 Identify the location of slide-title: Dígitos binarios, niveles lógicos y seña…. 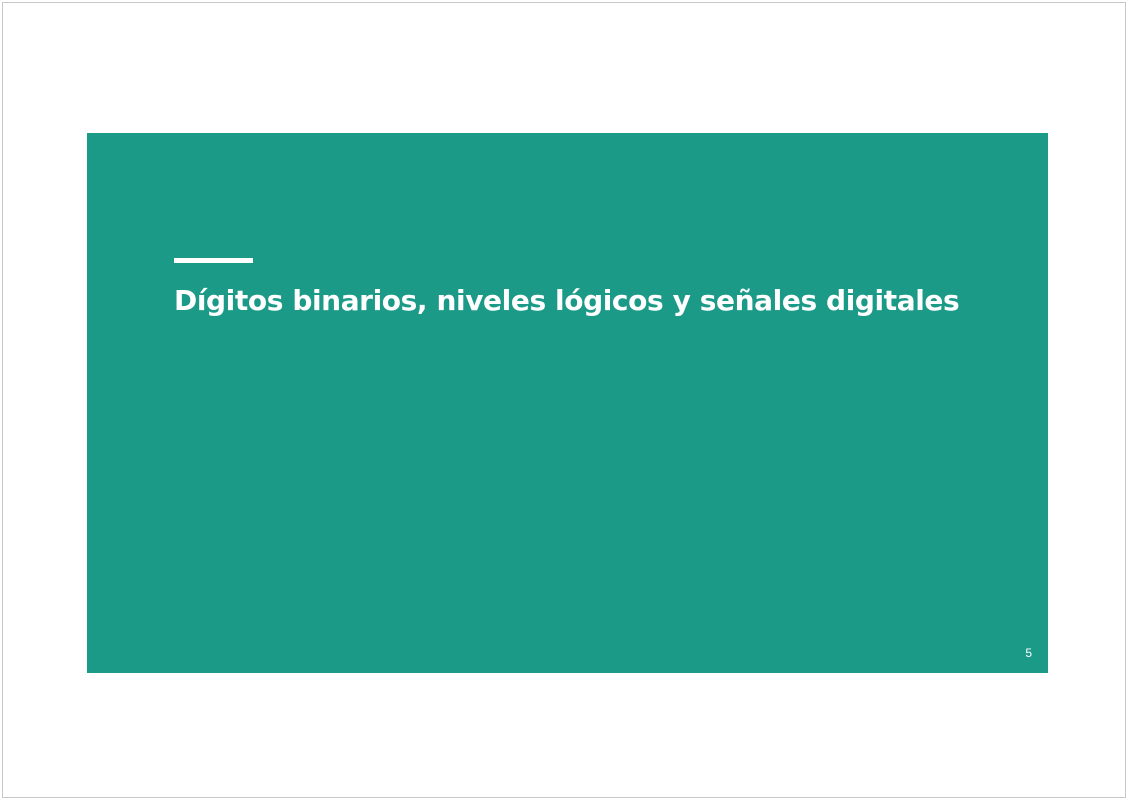
(567, 300).